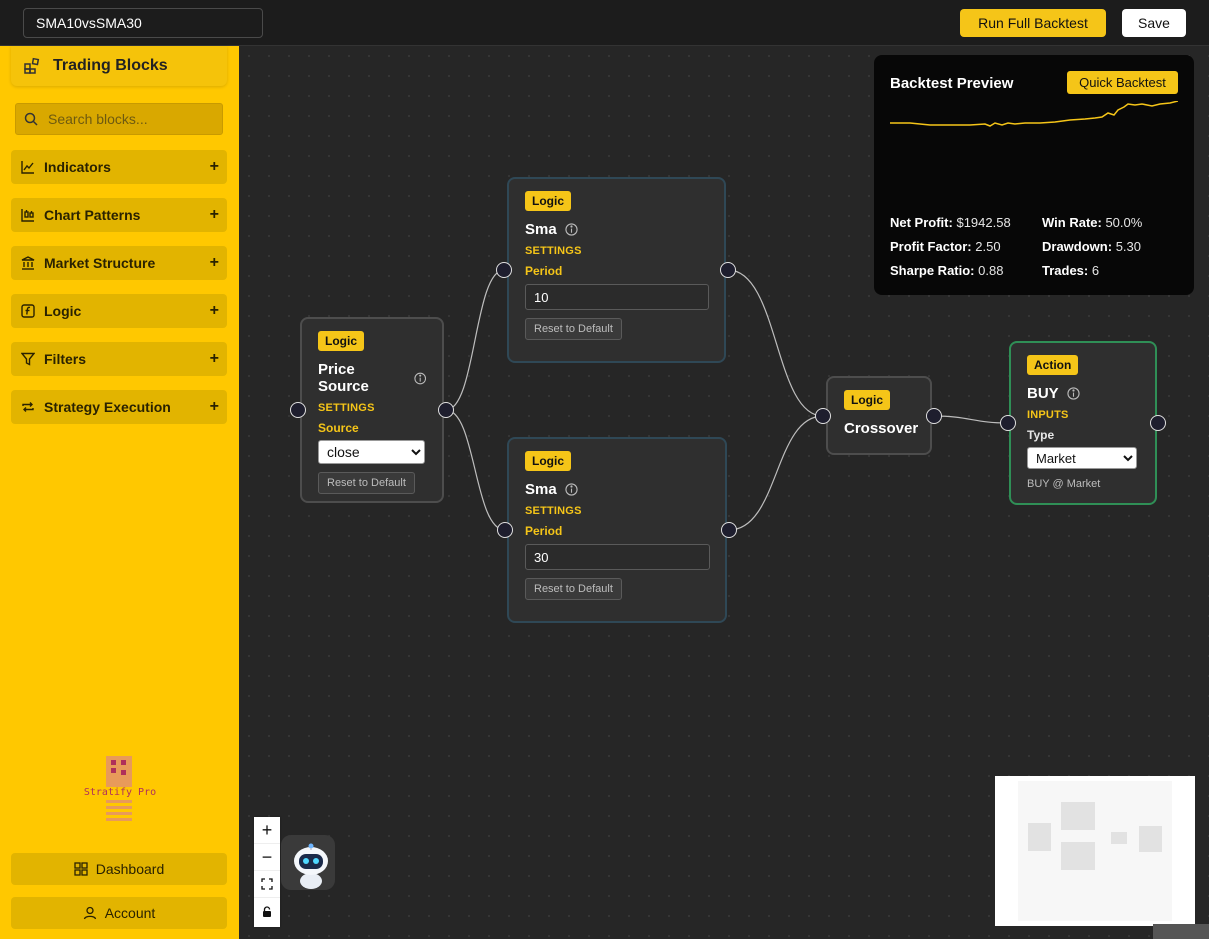 Image resolution: width=1209 pixels, height=939 pixels. What do you see at coordinates (446, 410) in the screenshot?
I see `handle-price-source-out` at bounding box center [446, 410].